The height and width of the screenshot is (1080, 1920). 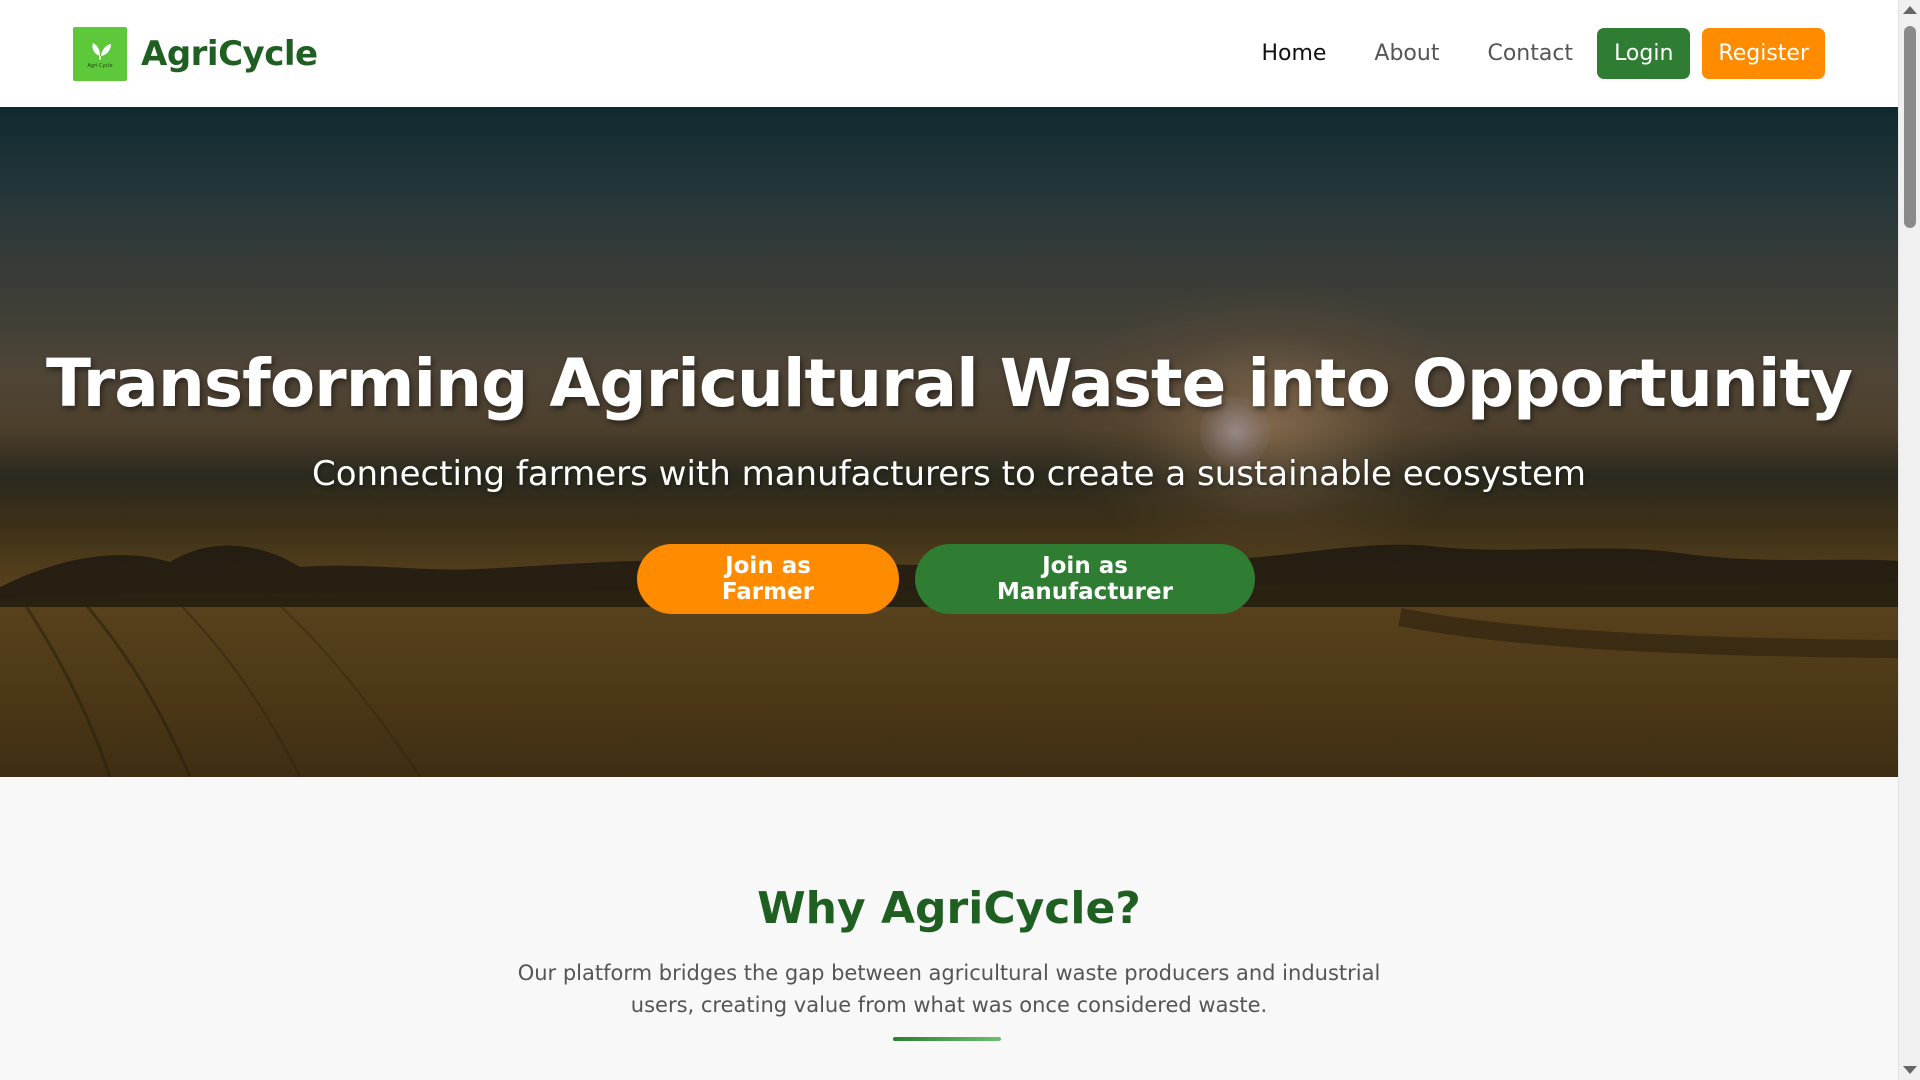 What do you see at coordinates (1530, 53) in the screenshot?
I see `nav-contact: Contact` at bounding box center [1530, 53].